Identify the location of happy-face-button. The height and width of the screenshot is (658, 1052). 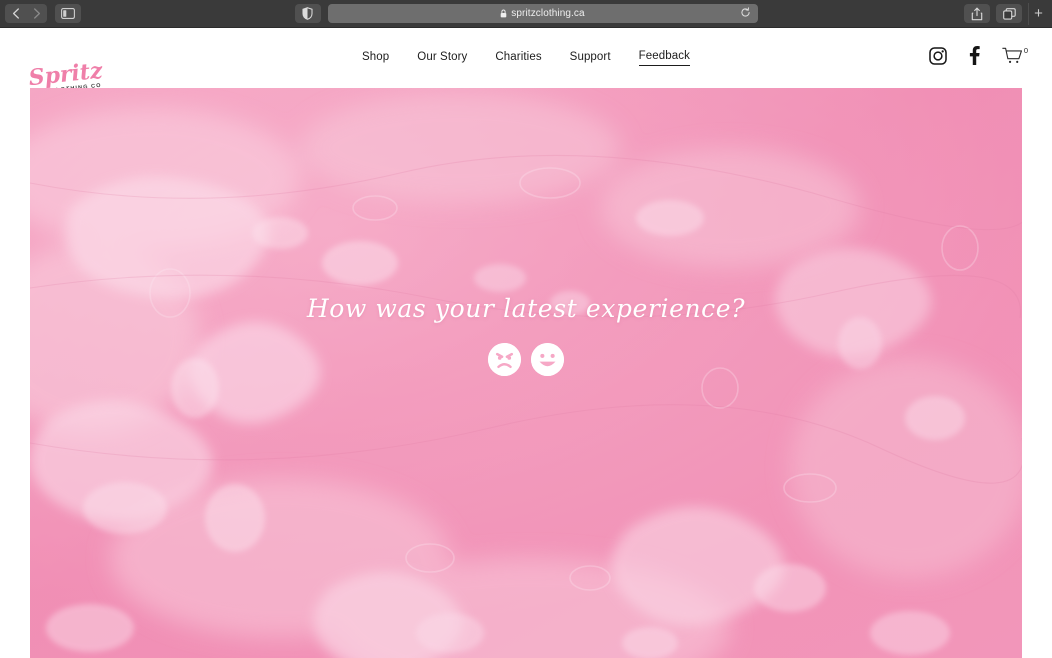
(547, 359).